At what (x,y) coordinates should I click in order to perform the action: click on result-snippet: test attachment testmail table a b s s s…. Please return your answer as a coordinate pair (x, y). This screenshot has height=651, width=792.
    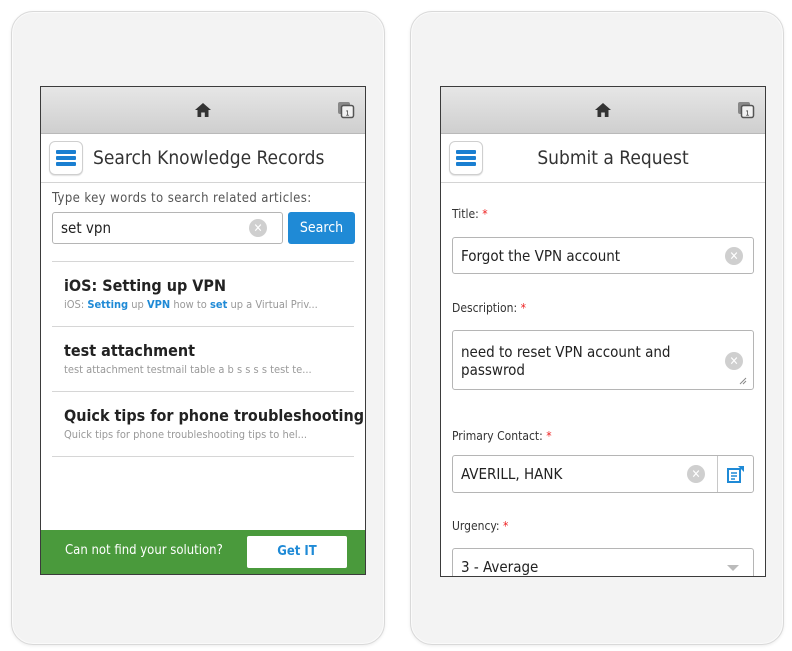
    Looking at the image, I should click on (188, 369).